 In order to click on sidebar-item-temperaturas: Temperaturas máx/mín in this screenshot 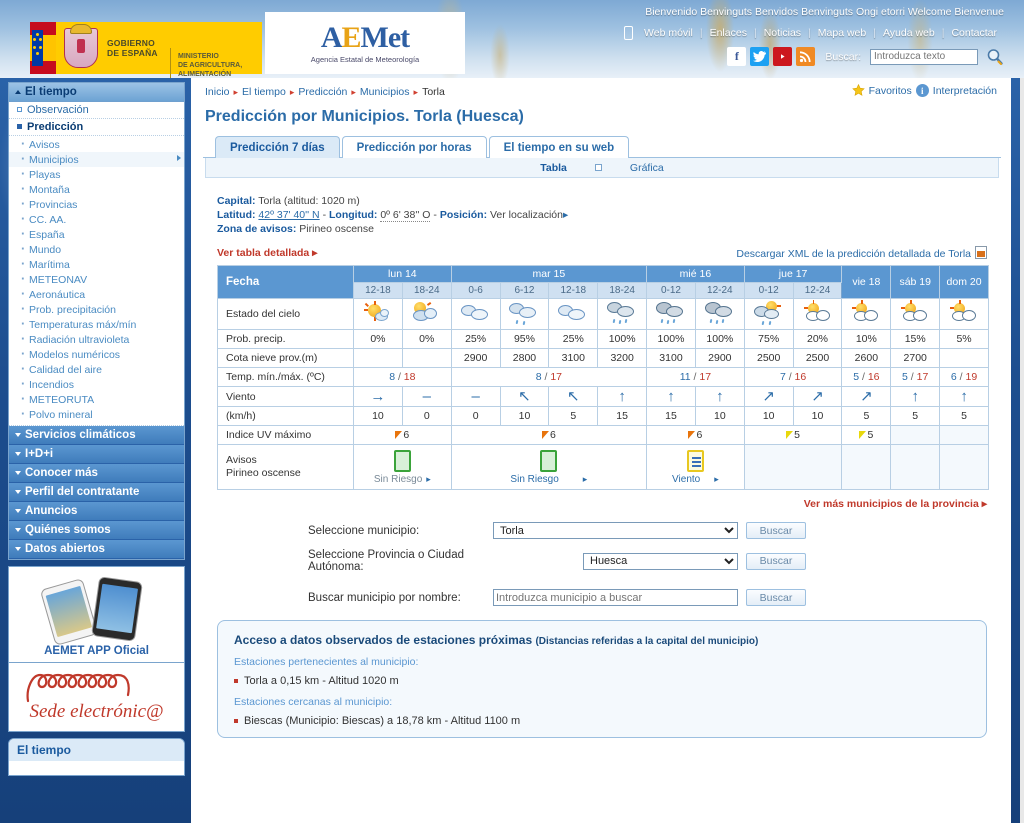, I will do `click(96, 324)`.